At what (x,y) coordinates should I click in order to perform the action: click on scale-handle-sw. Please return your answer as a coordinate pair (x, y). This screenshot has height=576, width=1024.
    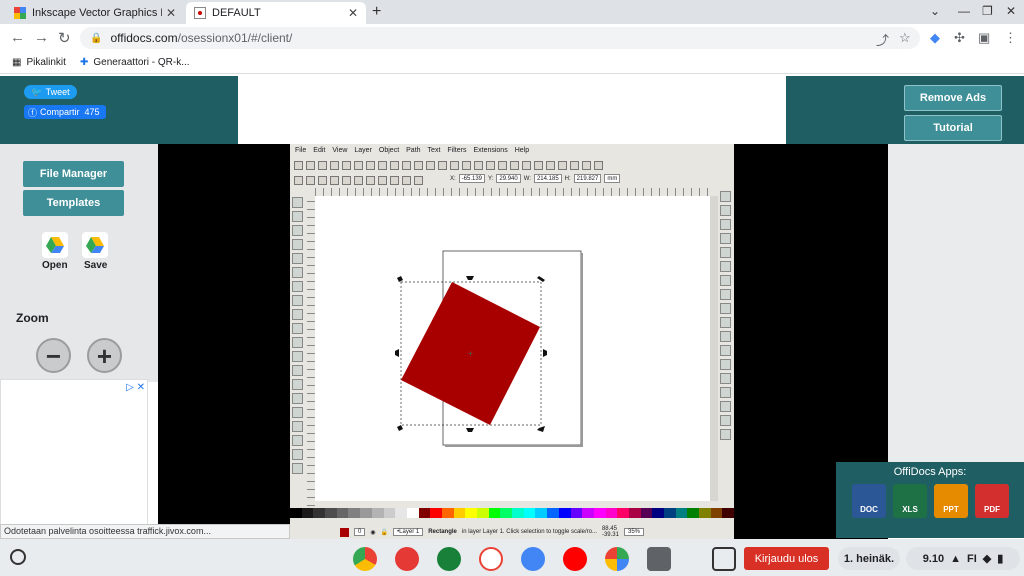
    Looking at the image, I should click on (400, 428).